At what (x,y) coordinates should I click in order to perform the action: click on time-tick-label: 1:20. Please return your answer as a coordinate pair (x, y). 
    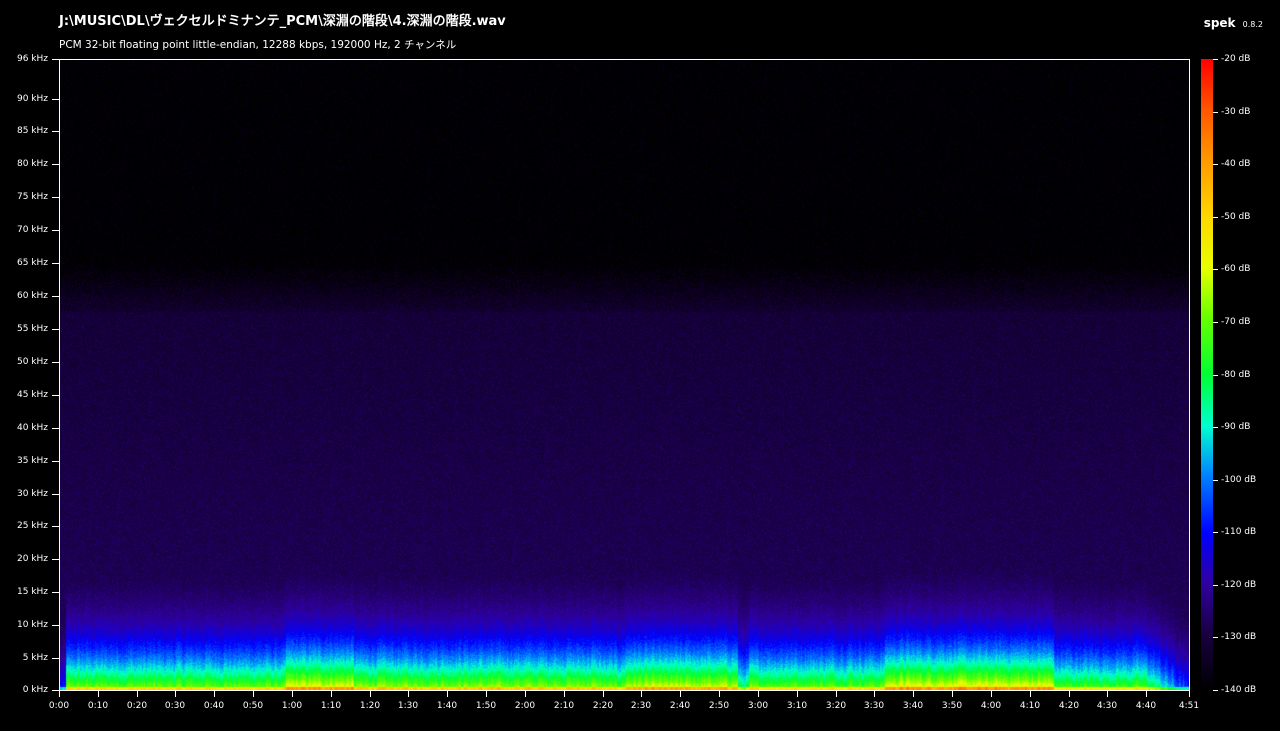
    Looking at the image, I should click on (370, 706).